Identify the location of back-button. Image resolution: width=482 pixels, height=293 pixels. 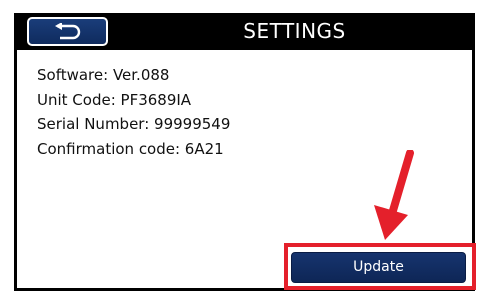
(67, 31).